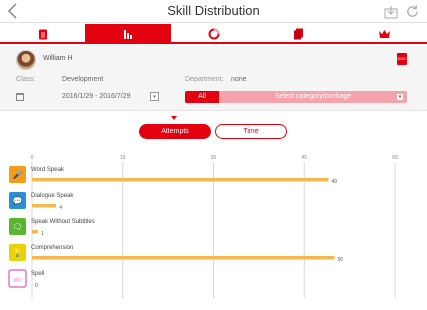  I want to click on page-title: Skill Distribution, so click(213, 10).